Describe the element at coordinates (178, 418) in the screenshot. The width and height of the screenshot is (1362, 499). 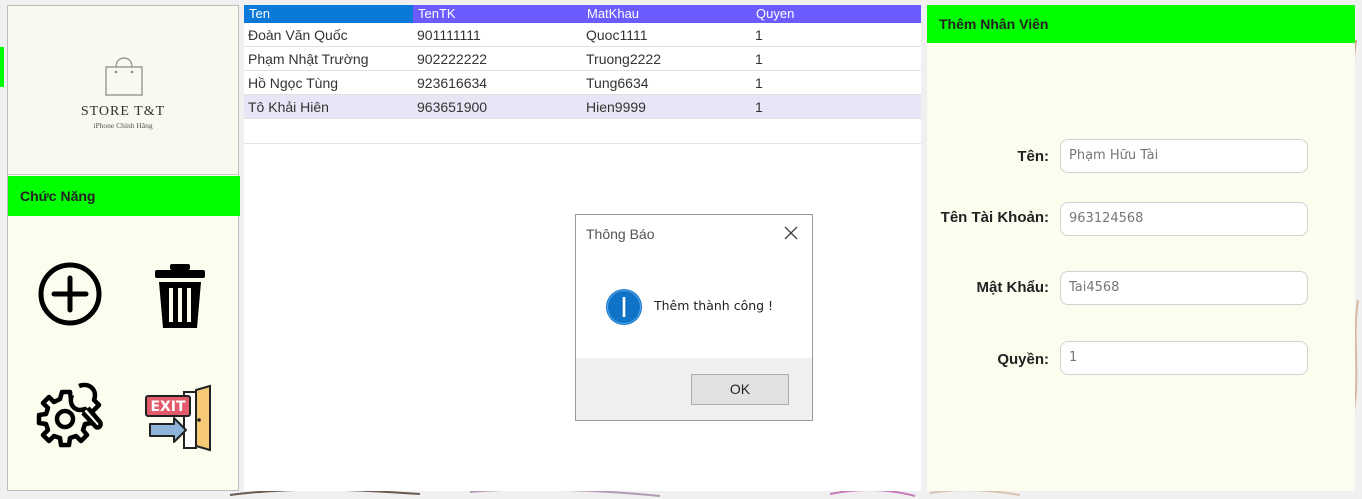
I see `exit-door-icon: EXIT` at that location.